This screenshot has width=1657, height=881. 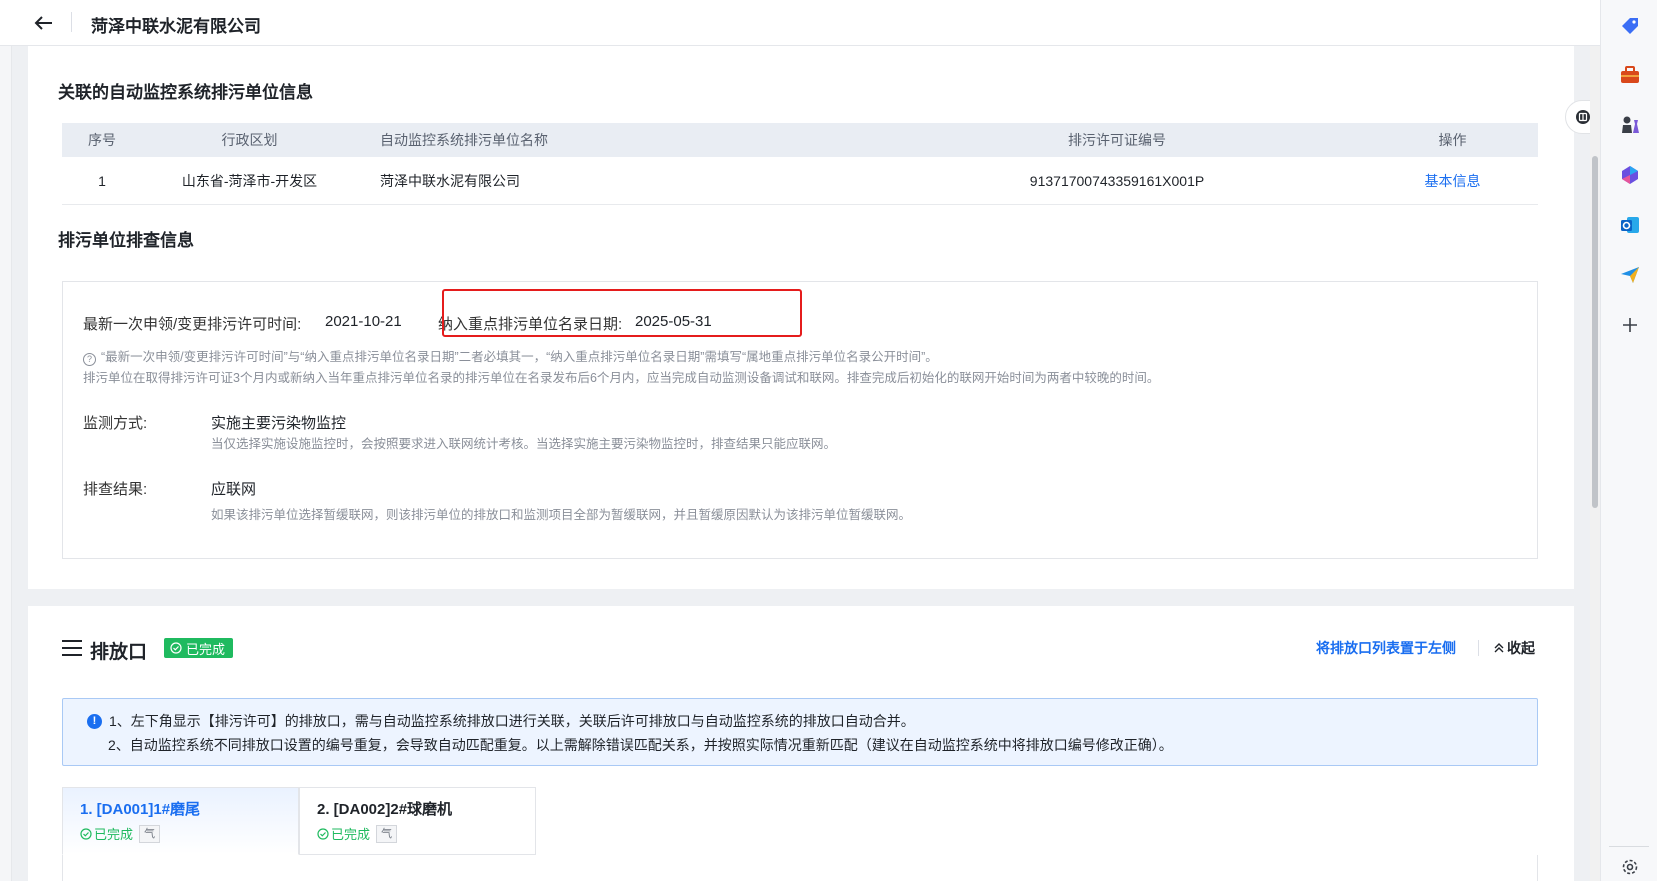 I want to click on col-region: 行政区划, so click(x=249, y=140).